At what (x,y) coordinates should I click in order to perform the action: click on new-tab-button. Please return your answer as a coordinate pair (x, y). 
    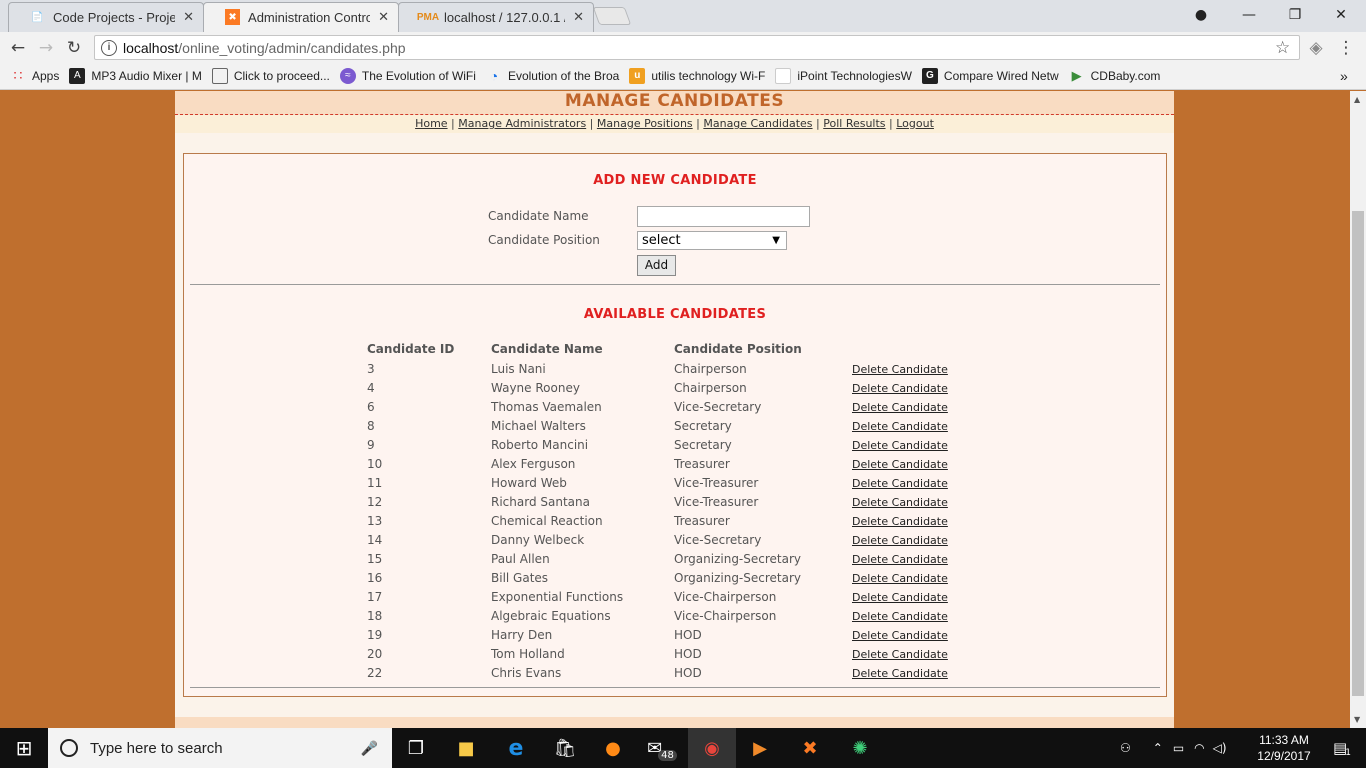
    Looking at the image, I should click on (612, 16).